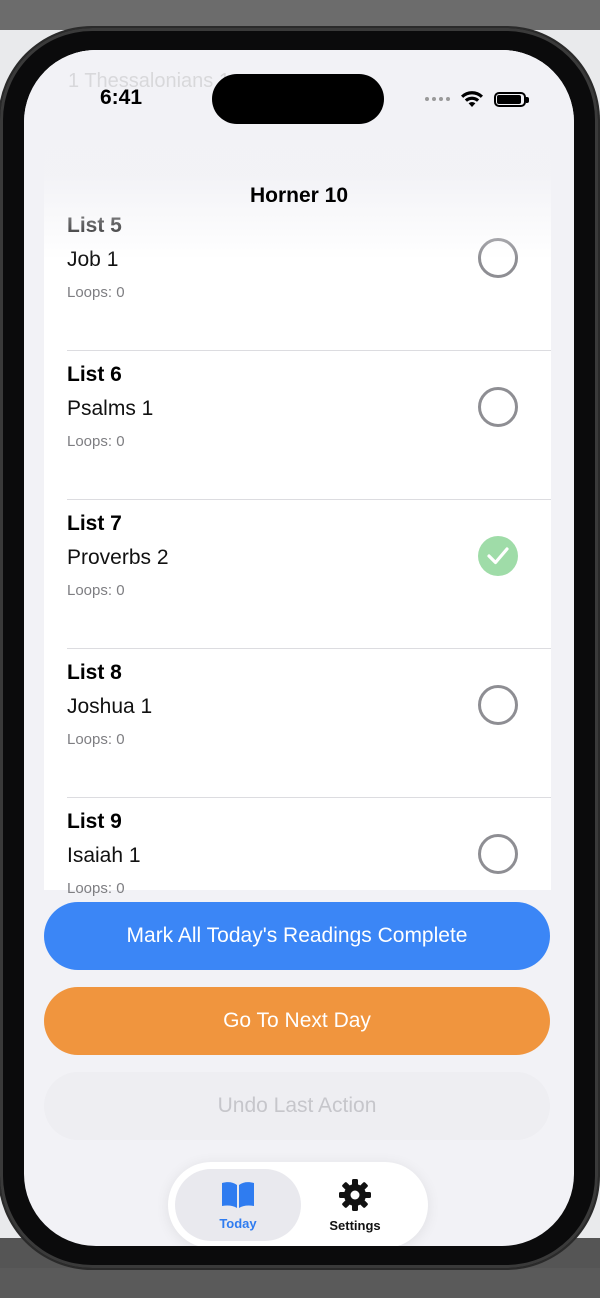  I want to click on completion-toggle-checked, so click(498, 556).